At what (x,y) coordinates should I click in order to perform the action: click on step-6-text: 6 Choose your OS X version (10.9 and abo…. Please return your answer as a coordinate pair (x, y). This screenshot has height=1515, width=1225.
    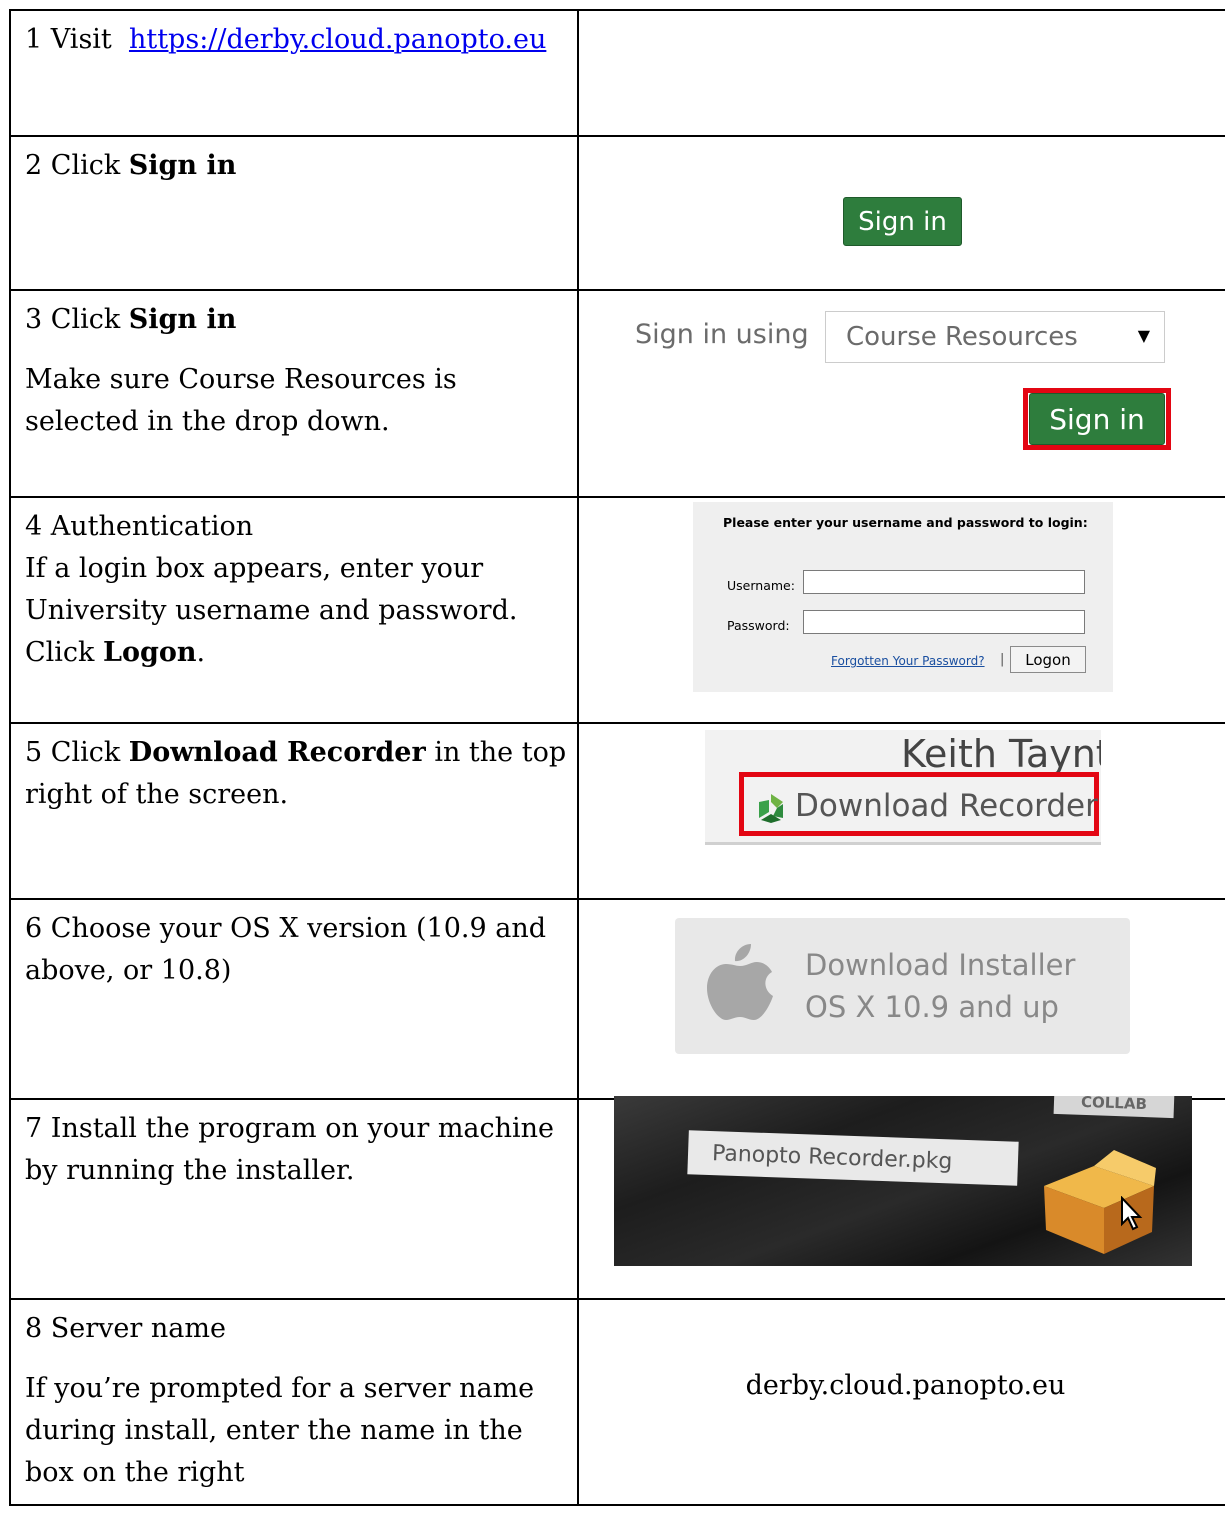
    Looking at the image, I should click on (286, 949).